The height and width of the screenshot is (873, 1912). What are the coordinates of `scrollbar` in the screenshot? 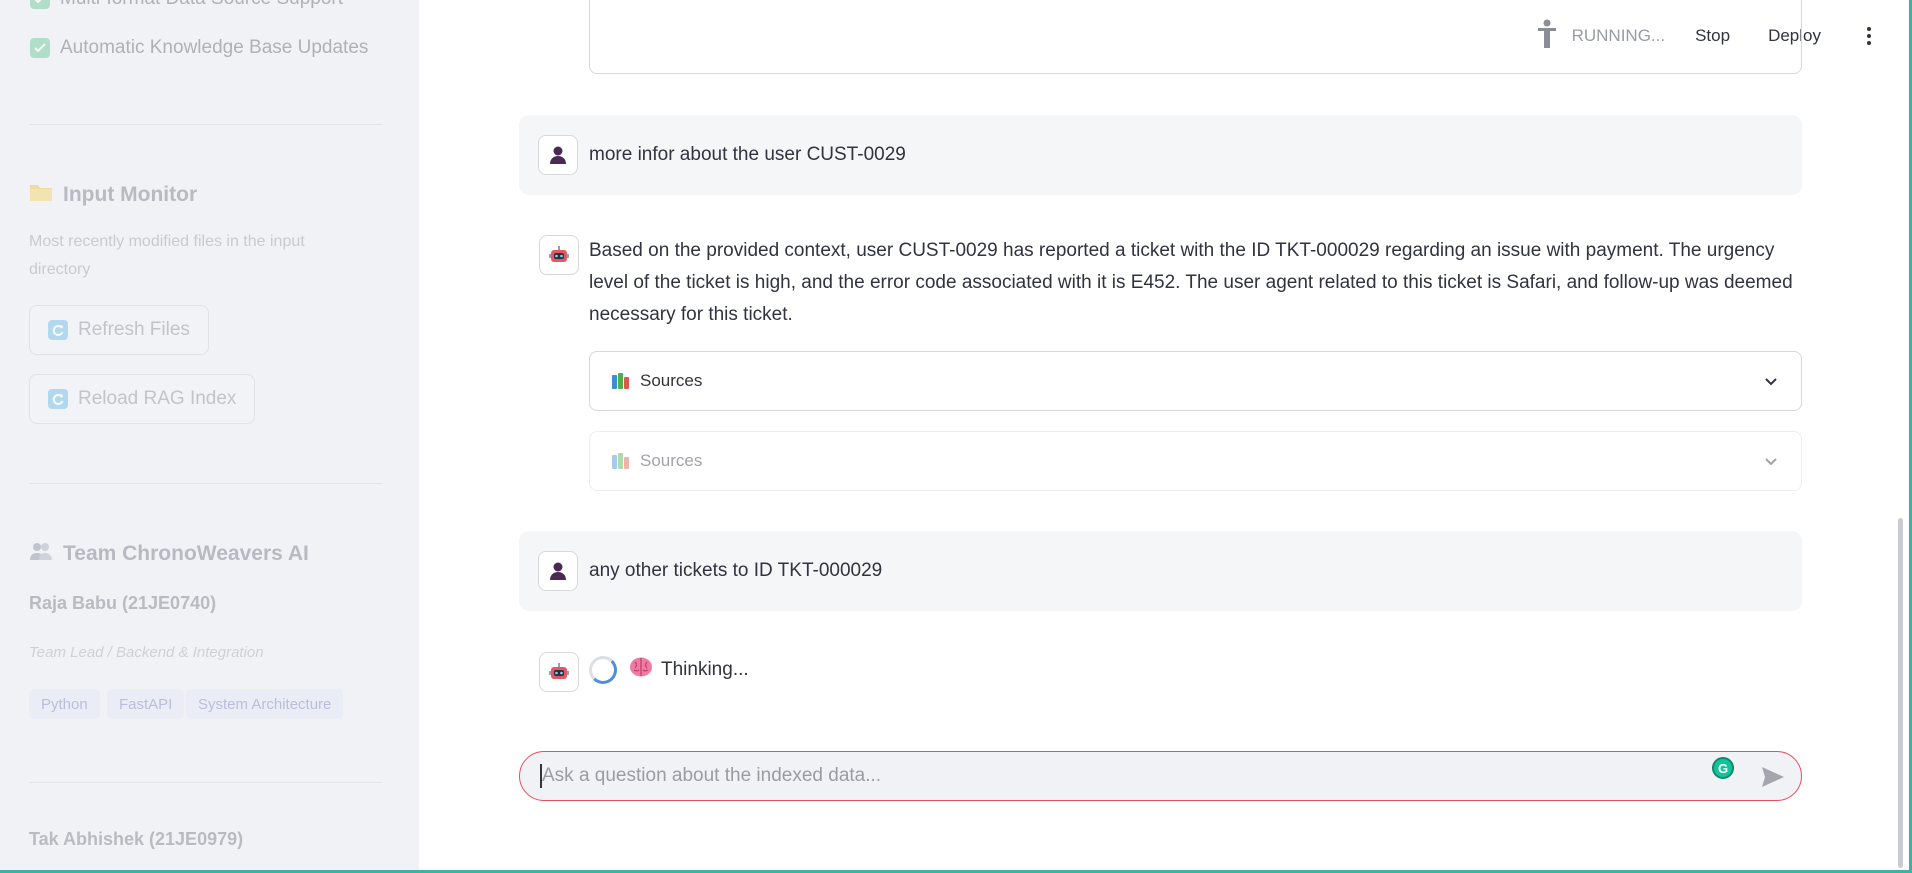 It's located at (1900, 693).